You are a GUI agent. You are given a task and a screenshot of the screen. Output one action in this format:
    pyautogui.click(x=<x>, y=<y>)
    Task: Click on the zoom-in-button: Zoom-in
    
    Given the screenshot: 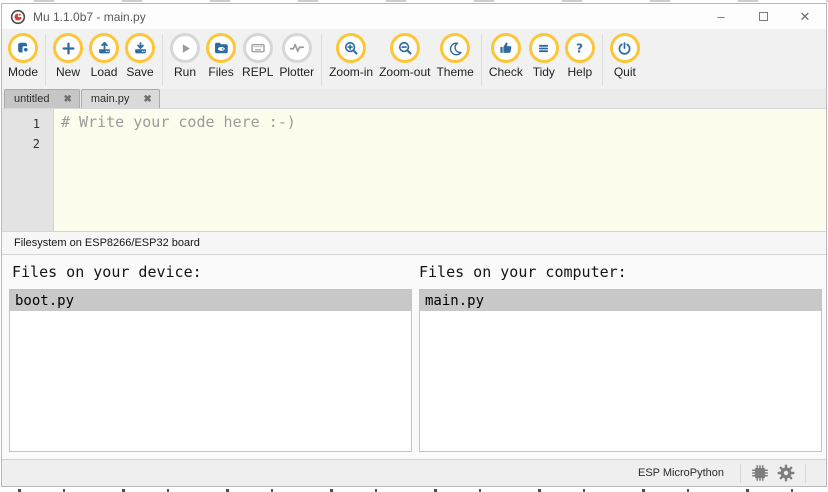 What is the action you would take?
    pyautogui.click(x=351, y=56)
    